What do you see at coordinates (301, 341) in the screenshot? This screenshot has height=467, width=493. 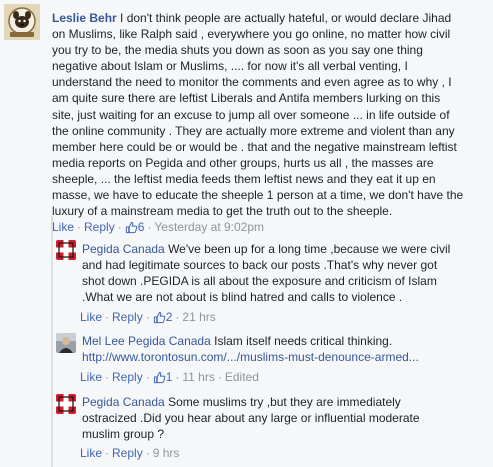 I see `comment-text: Islam itself needs critical thinking.` at bounding box center [301, 341].